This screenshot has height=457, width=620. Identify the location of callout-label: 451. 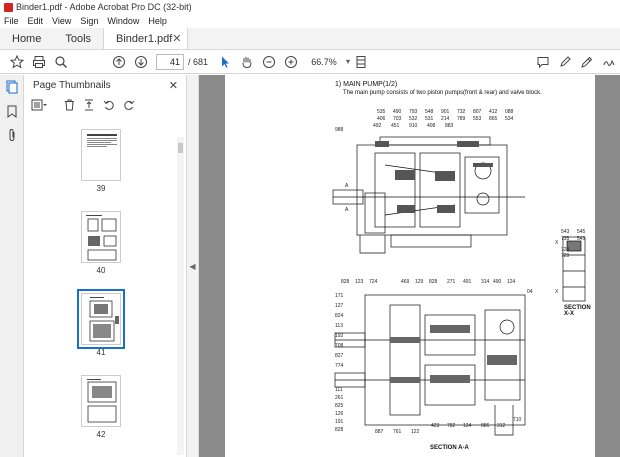
(395, 126).